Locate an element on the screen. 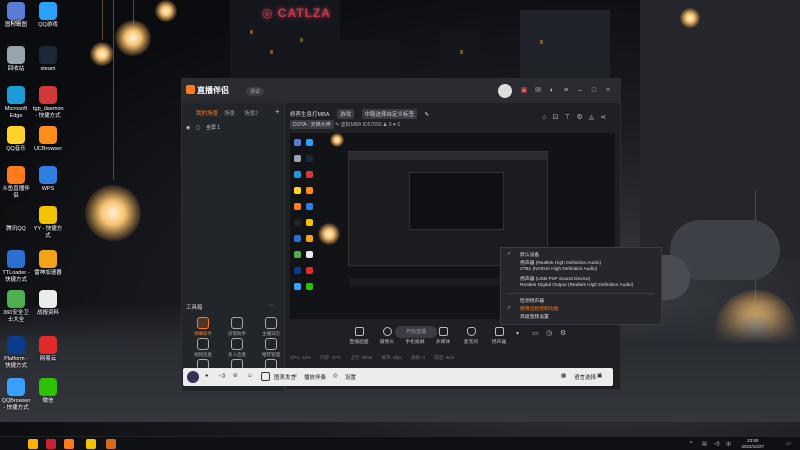 This screenshot has width=800, height=450. gift-box-icon: ⊡ is located at coordinates (558, 117).